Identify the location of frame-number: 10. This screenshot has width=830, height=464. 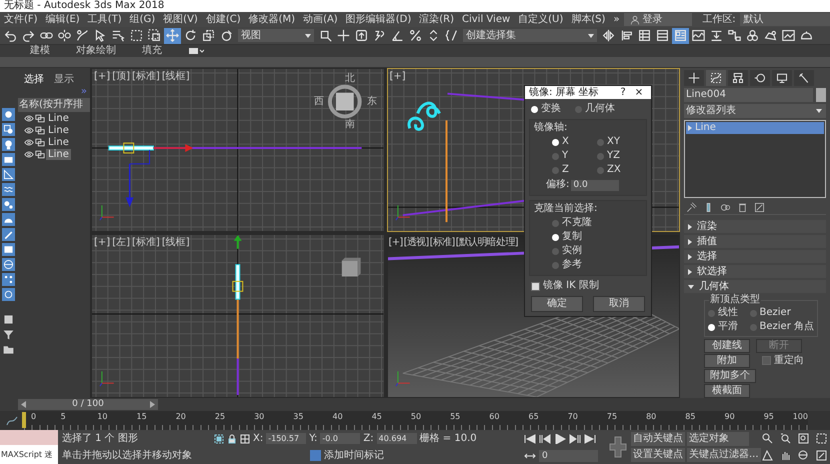
(102, 416).